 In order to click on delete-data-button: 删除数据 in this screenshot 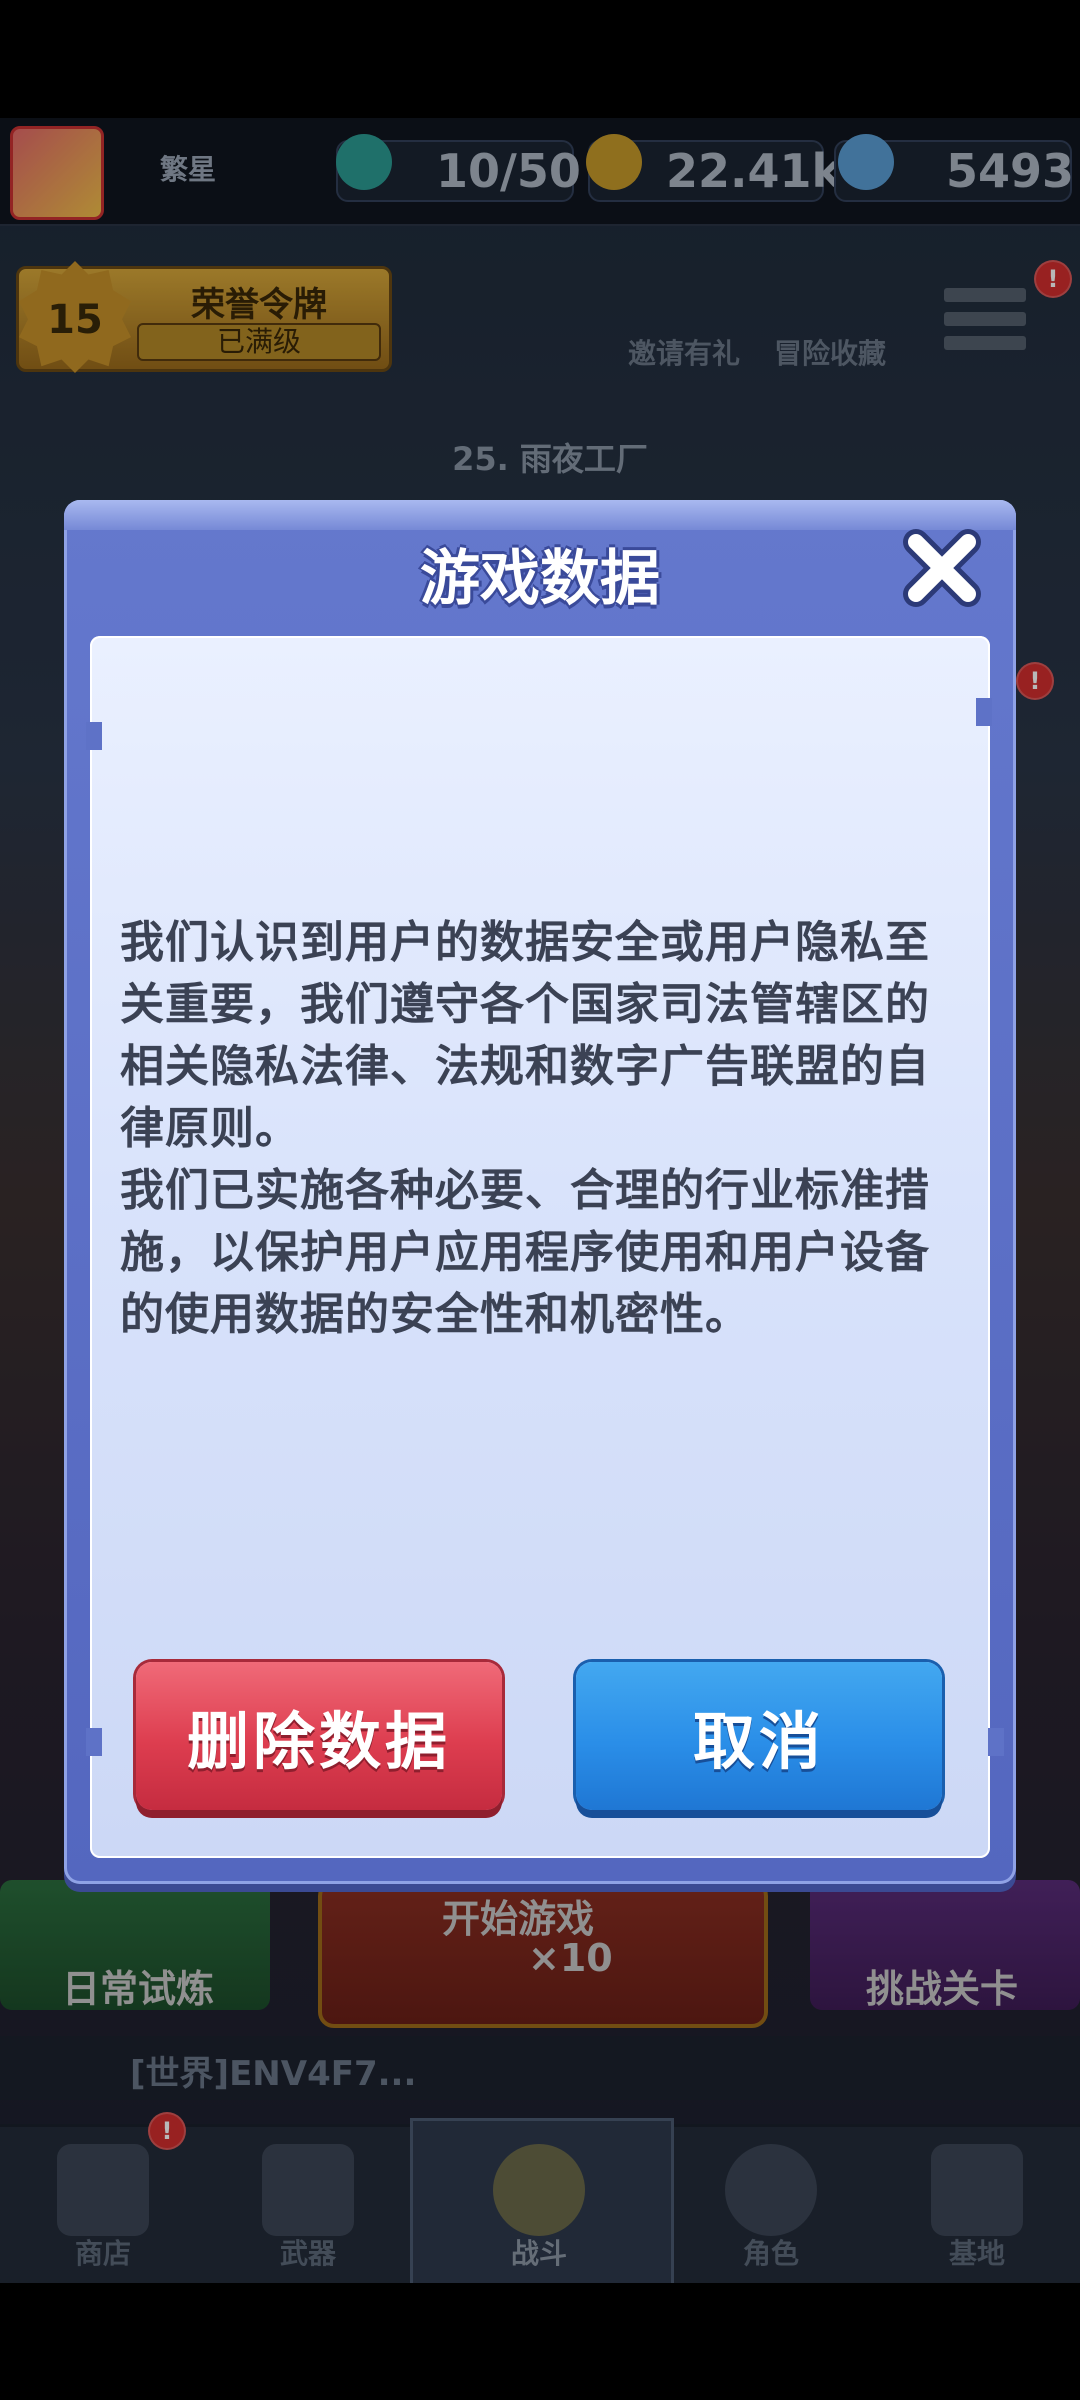, I will do `click(319, 1736)`.